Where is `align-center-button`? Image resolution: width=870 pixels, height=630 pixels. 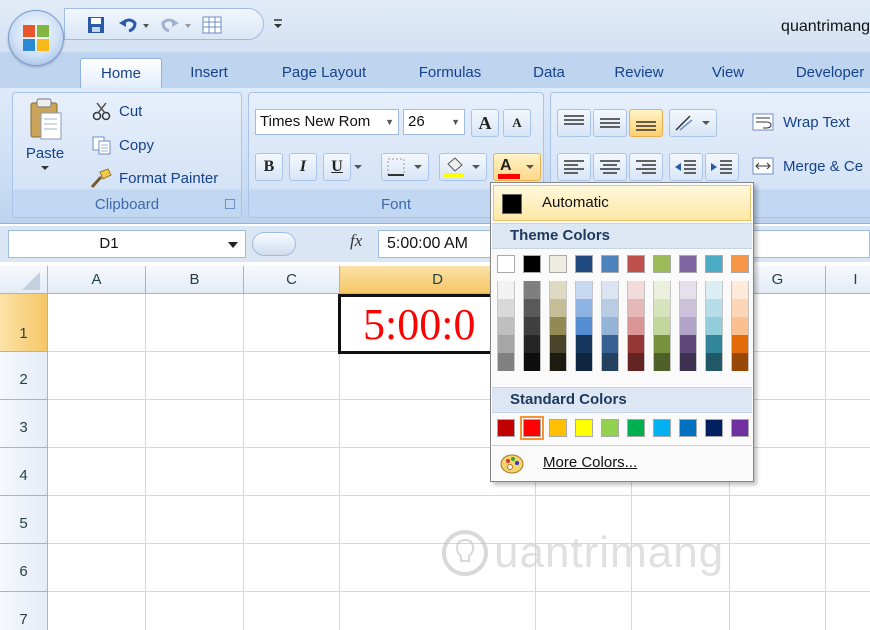 align-center-button is located at coordinates (610, 167).